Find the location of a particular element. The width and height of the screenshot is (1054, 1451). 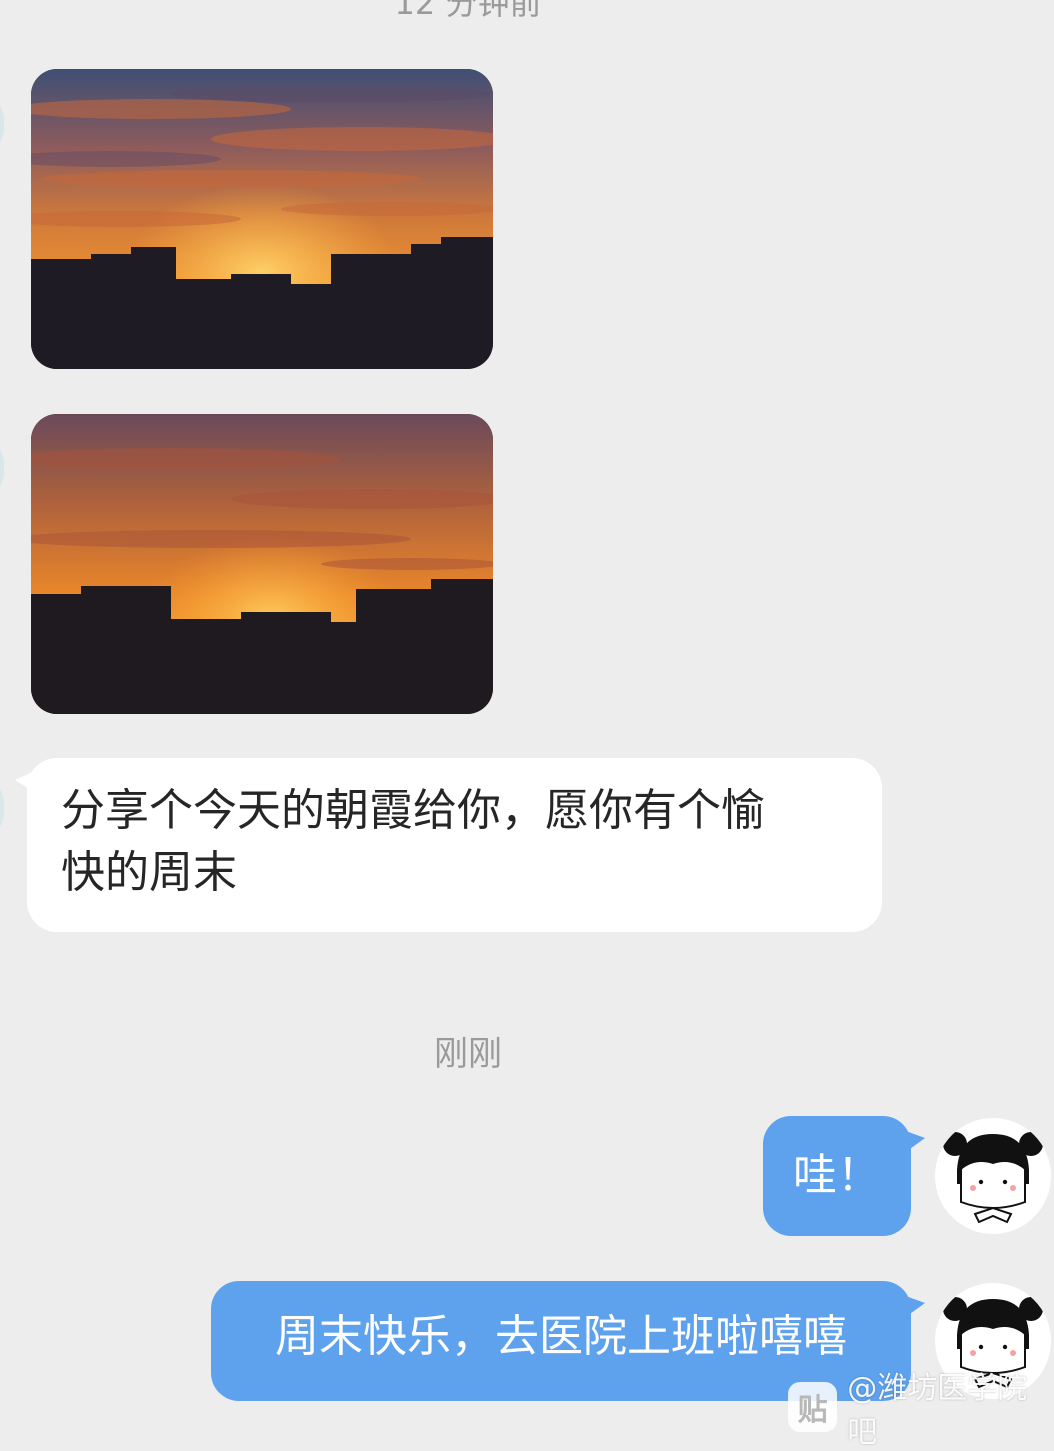

watermark: 贴 @潍坊医学院吧 is located at coordinates (921, 1410).